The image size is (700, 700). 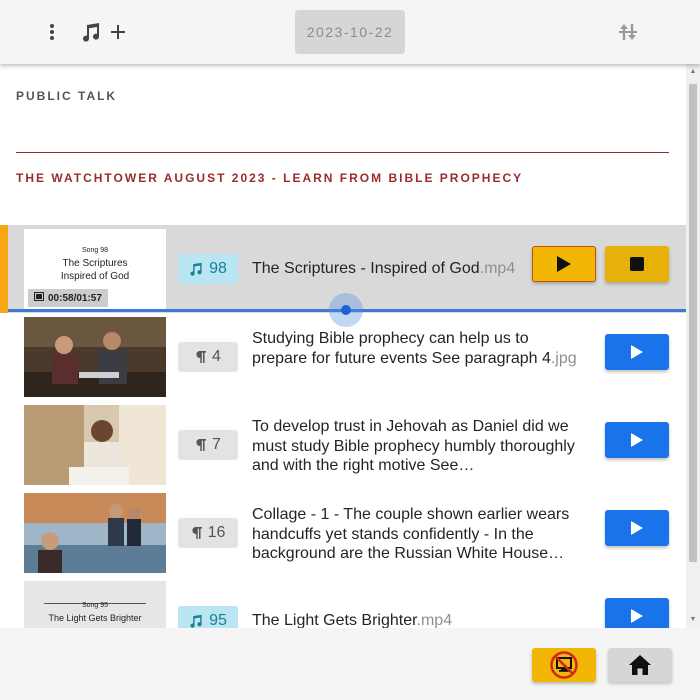 I want to click on song-number: 95, so click(x=218, y=620).